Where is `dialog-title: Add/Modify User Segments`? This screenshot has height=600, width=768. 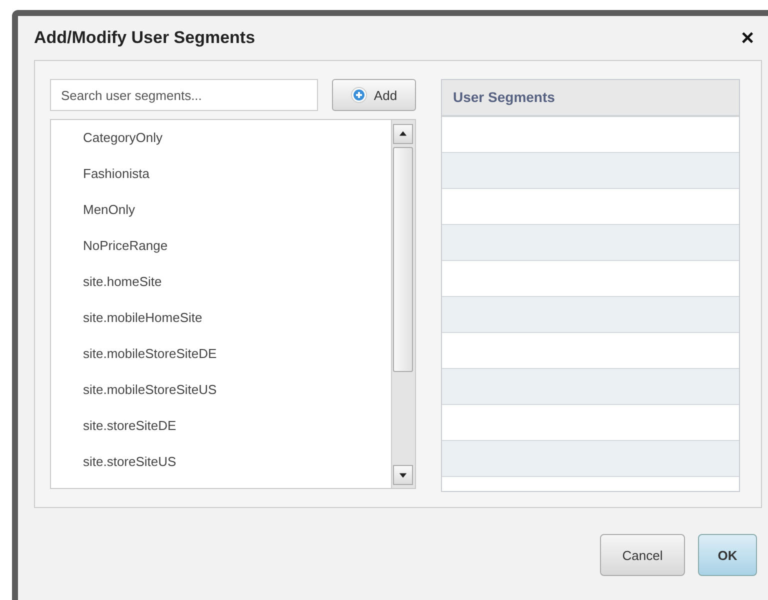 dialog-title: Add/Modify User Segments is located at coordinates (145, 38).